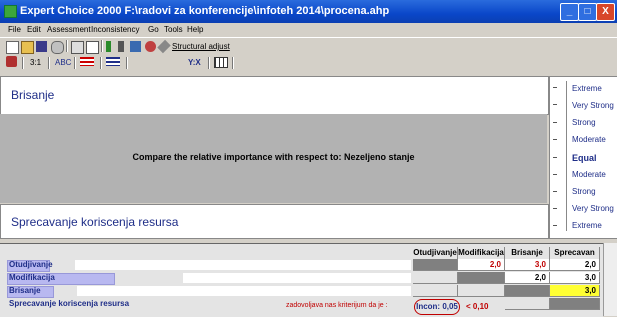  Describe the element at coordinates (587, 88) in the screenshot. I see `scale-label-extreme-top: Extreme` at that location.